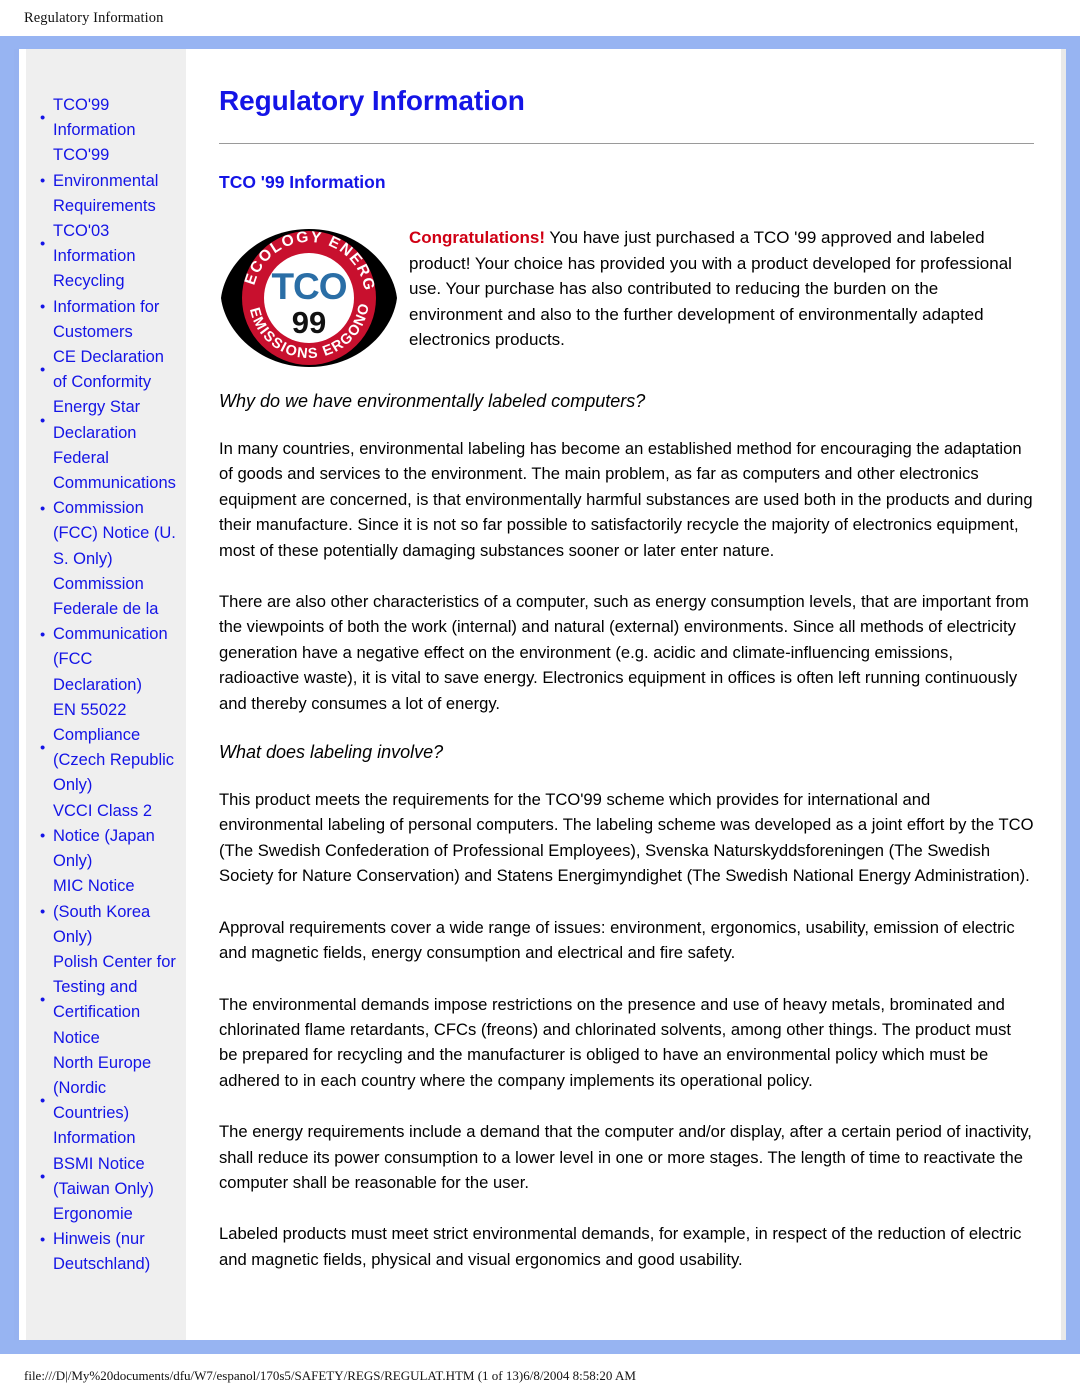 The image size is (1080, 1397). Describe the element at coordinates (106, 306) in the screenshot. I see `sidebar-item-label: Recycling Information for Customers` at that location.